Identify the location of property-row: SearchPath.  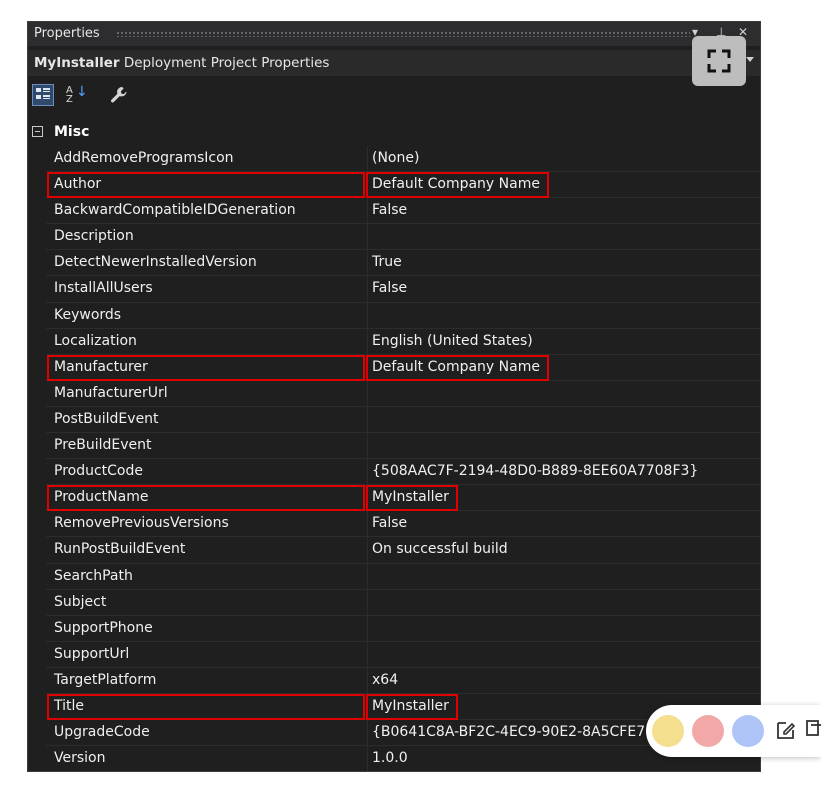
(394, 576).